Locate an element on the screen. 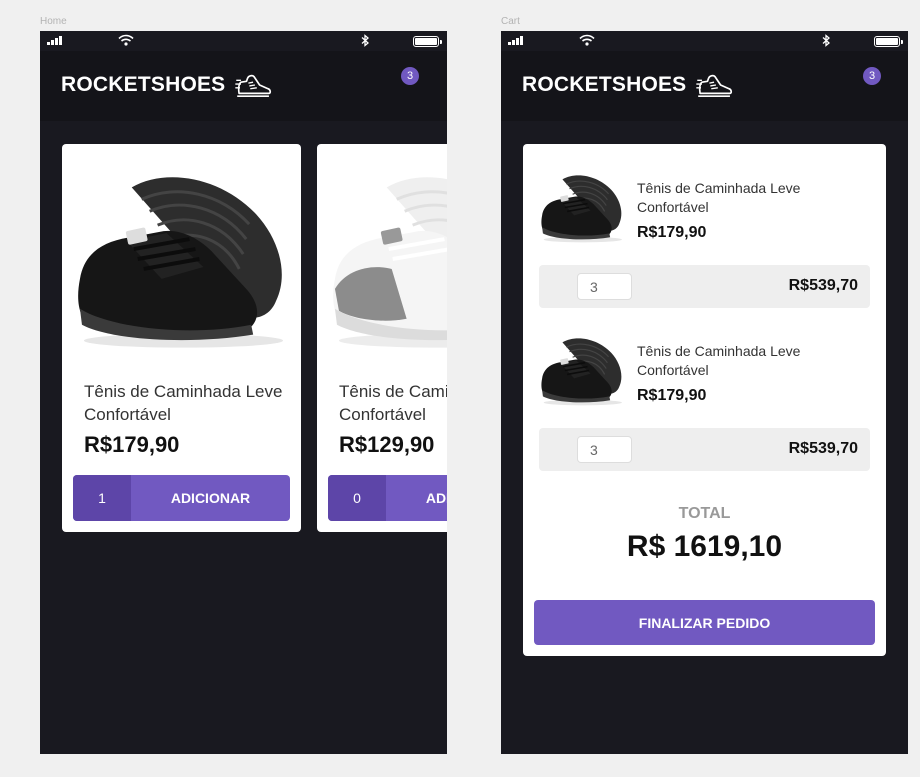 The image size is (920, 777). add-to-cart-button: 0 ADICIONAR is located at coordinates (387, 498).